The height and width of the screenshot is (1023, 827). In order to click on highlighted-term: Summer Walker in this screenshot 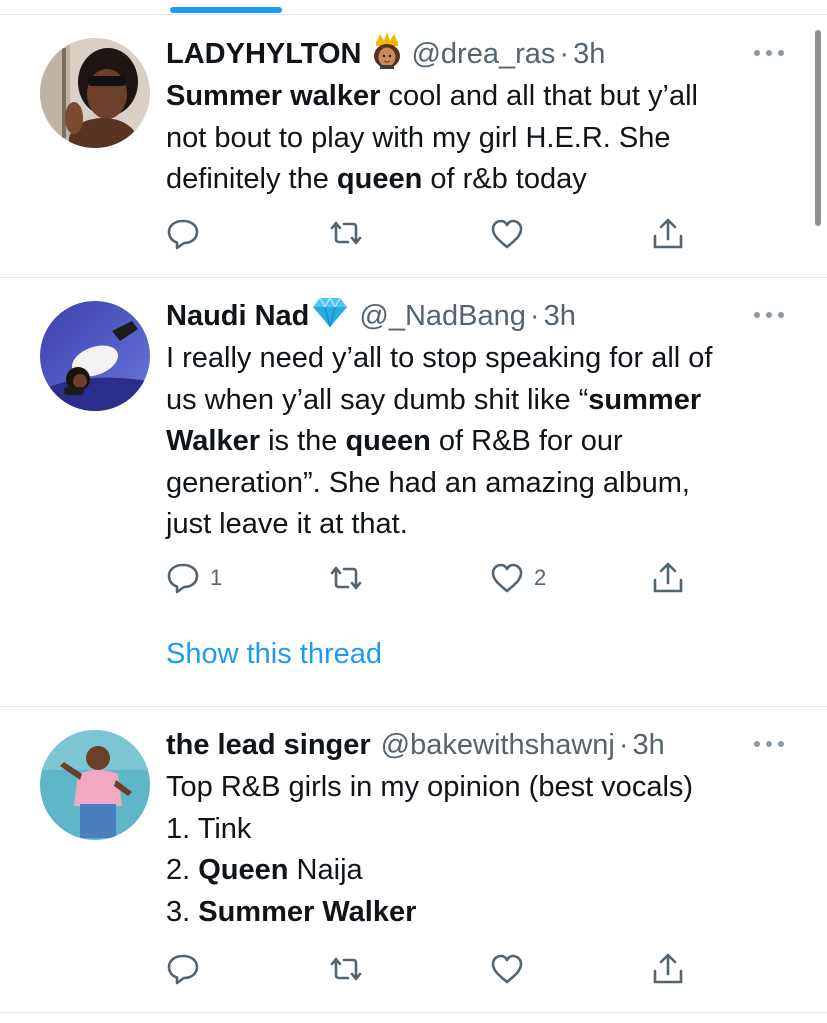, I will do `click(307, 911)`.